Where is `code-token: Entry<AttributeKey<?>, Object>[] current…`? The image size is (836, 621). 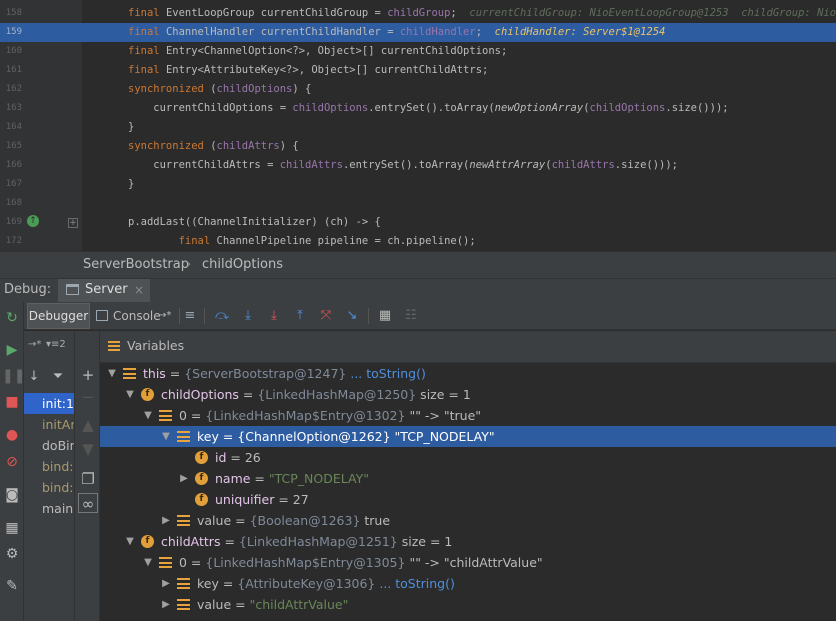
code-token: Entry<AttributeKey<?>, Object>[] current… is located at coordinates (327, 70).